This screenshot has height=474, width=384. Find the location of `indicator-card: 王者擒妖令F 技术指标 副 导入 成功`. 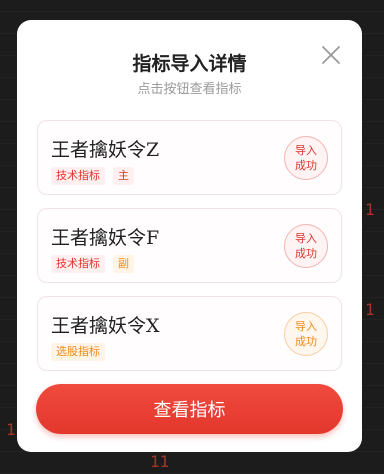

indicator-card: 王者擒妖令F 技术指标 副 导入 成功 is located at coordinates (189, 245).